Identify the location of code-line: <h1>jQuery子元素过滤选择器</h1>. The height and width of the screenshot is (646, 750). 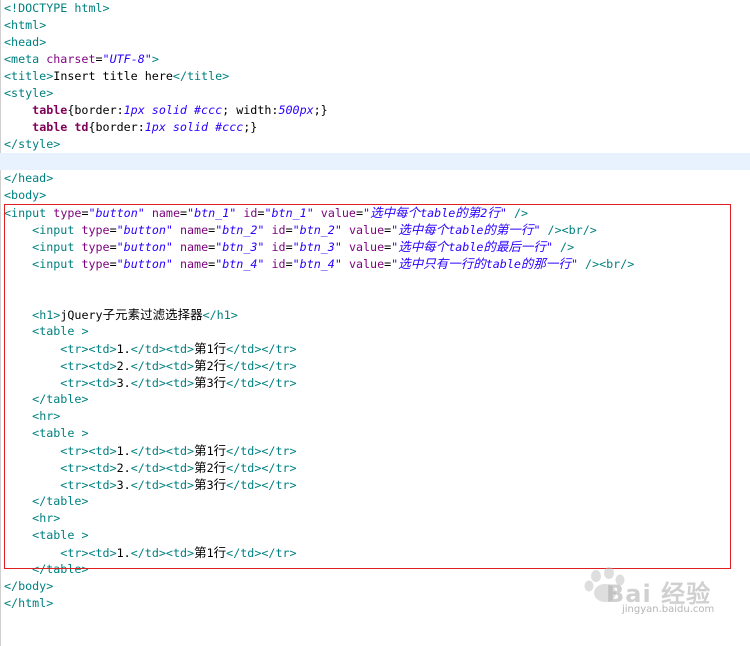
(375, 314).